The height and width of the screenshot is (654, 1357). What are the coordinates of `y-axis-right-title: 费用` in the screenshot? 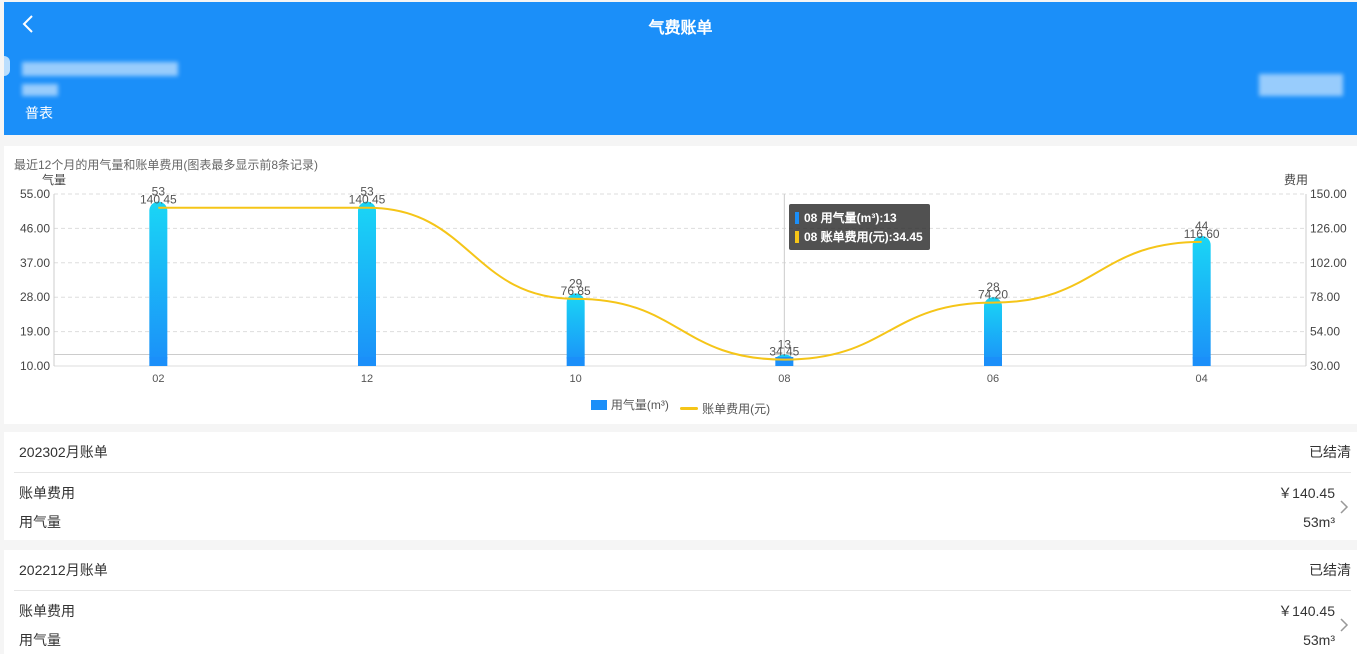 It's located at (1296, 180).